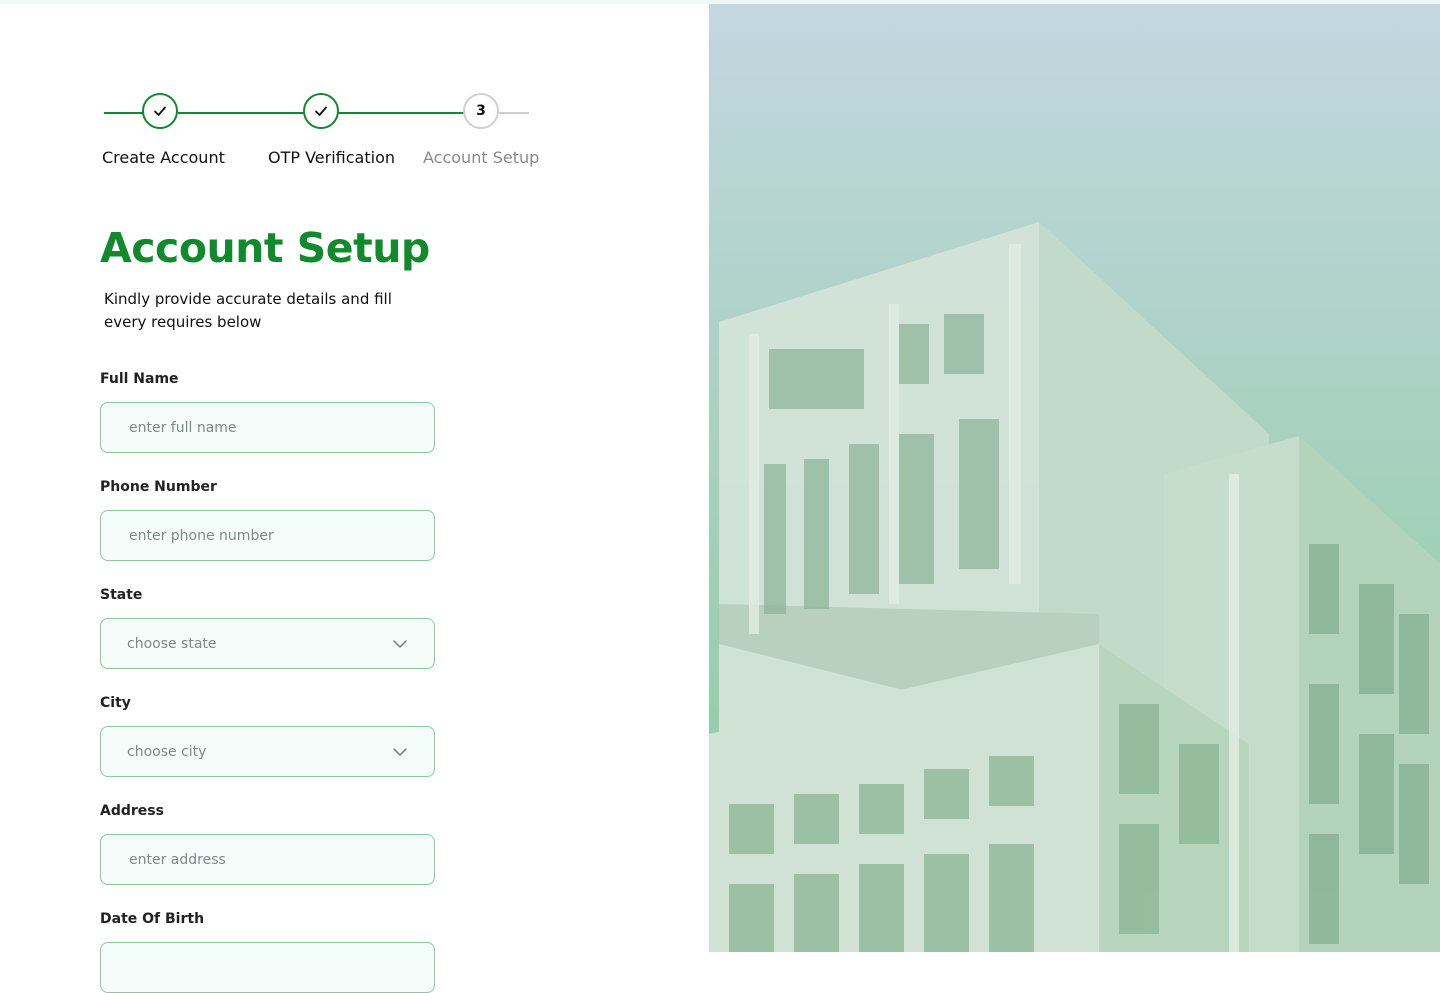 The height and width of the screenshot is (993, 1440). I want to click on state-select-placeholder: choose state, so click(172, 643).